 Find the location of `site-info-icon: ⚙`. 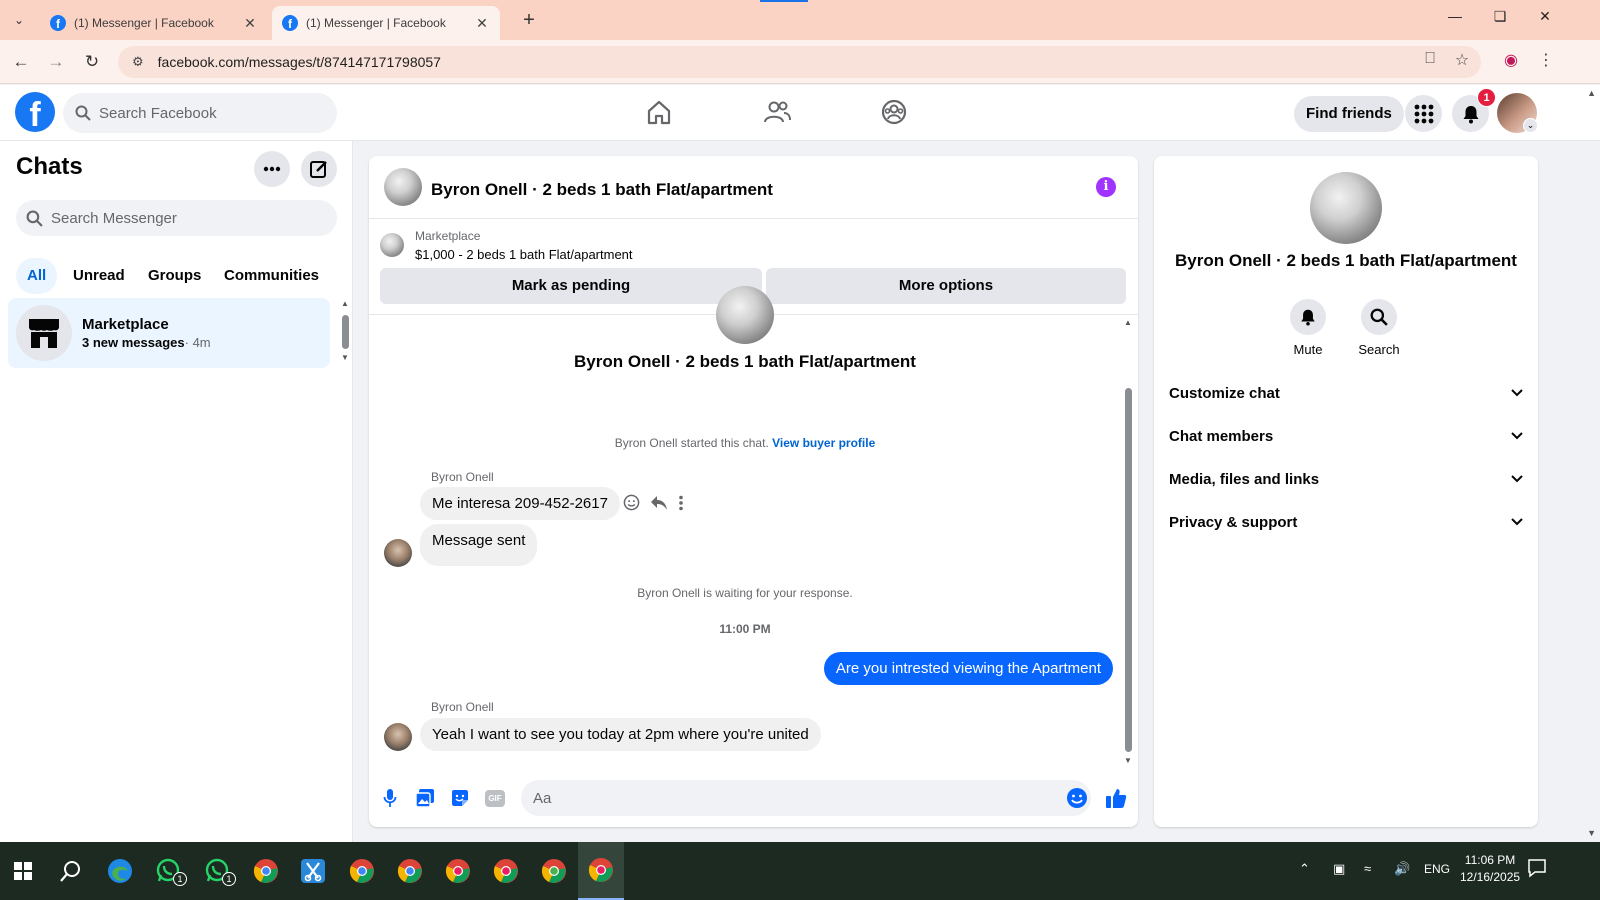

site-info-icon: ⚙ is located at coordinates (138, 62).